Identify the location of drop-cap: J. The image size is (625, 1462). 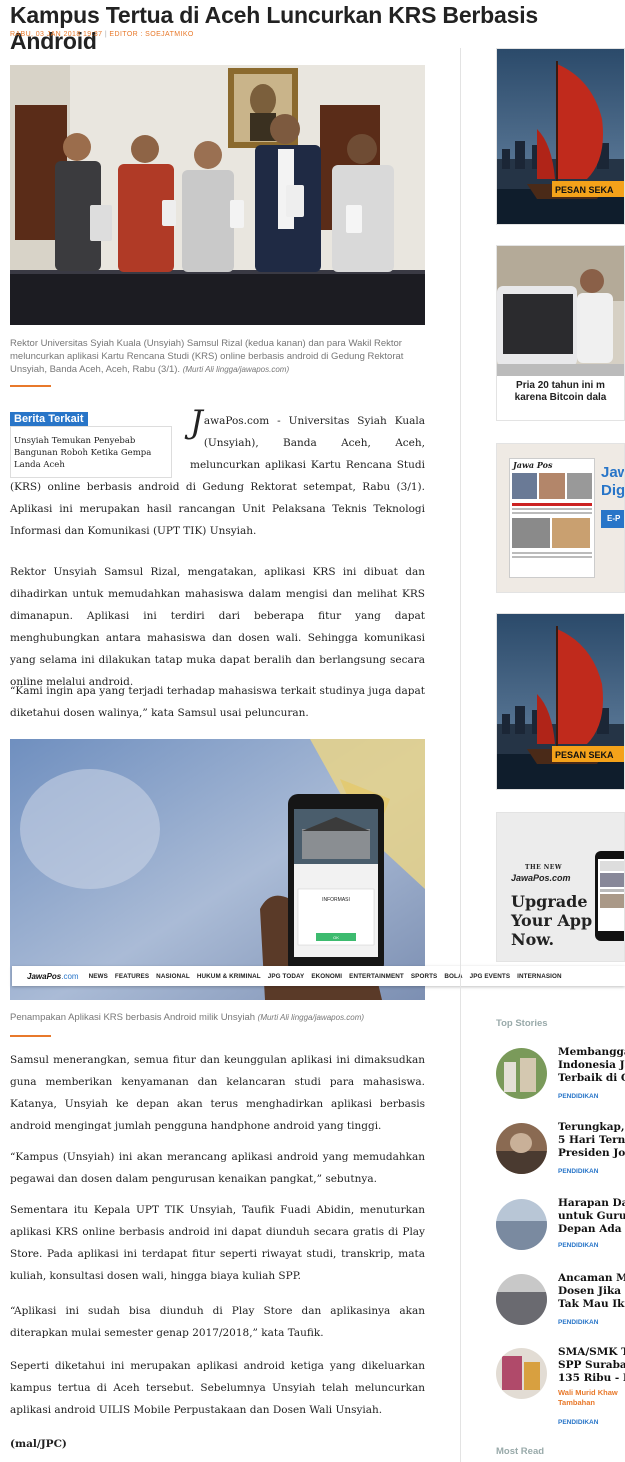
(196, 422).